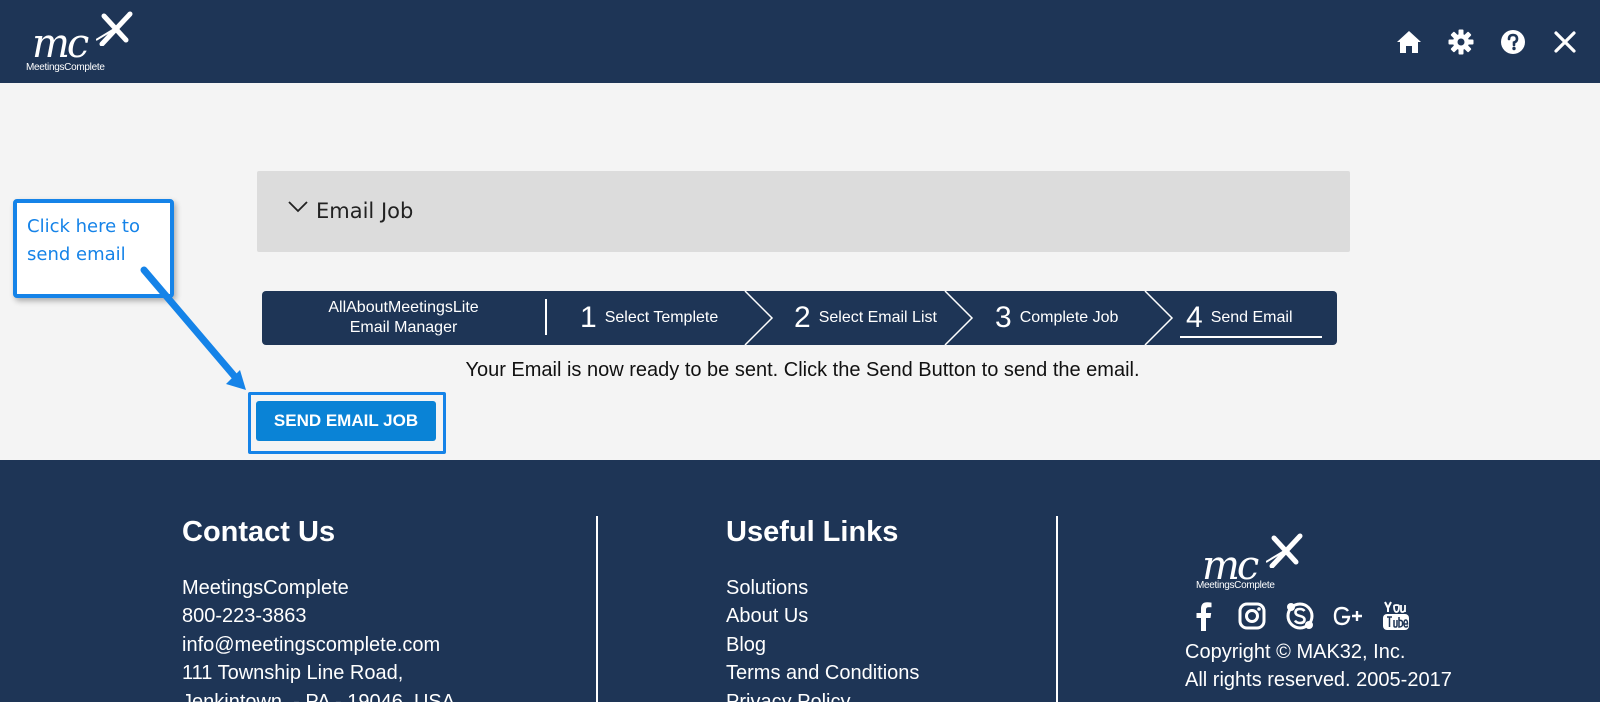  Describe the element at coordinates (346, 421) in the screenshot. I see `send-email-job-button: SEND EMAIL JOB` at that location.